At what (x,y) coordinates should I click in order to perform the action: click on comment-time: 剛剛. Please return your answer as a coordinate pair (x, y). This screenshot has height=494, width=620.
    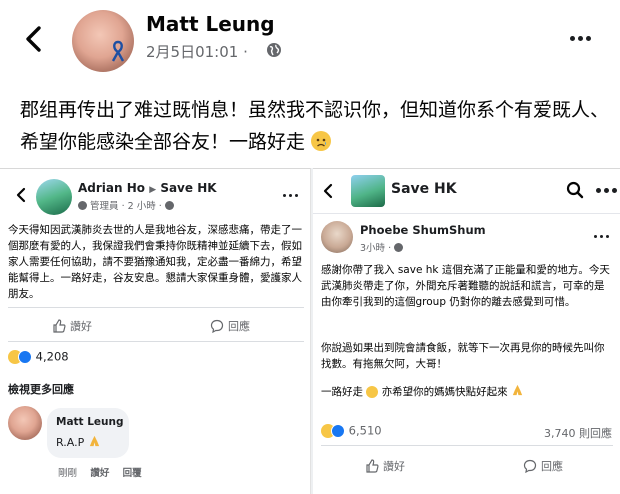
    Looking at the image, I should click on (68, 473).